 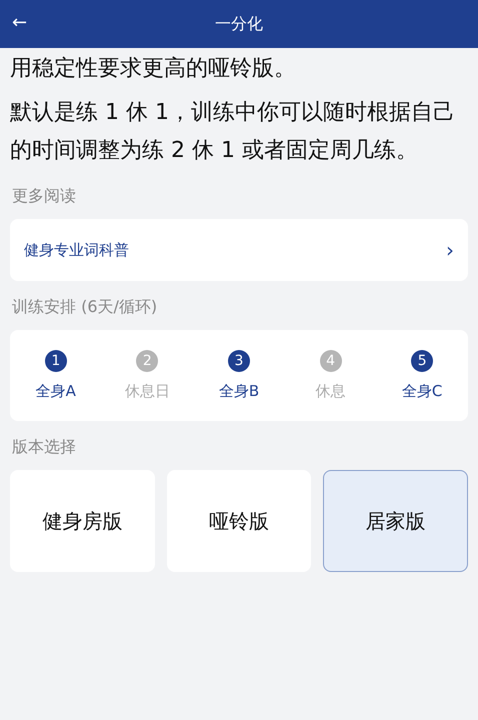 What do you see at coordinates (44, 447) in the screenshot?
I see `section-label: 版本选择` at bounding box center [44, 447].